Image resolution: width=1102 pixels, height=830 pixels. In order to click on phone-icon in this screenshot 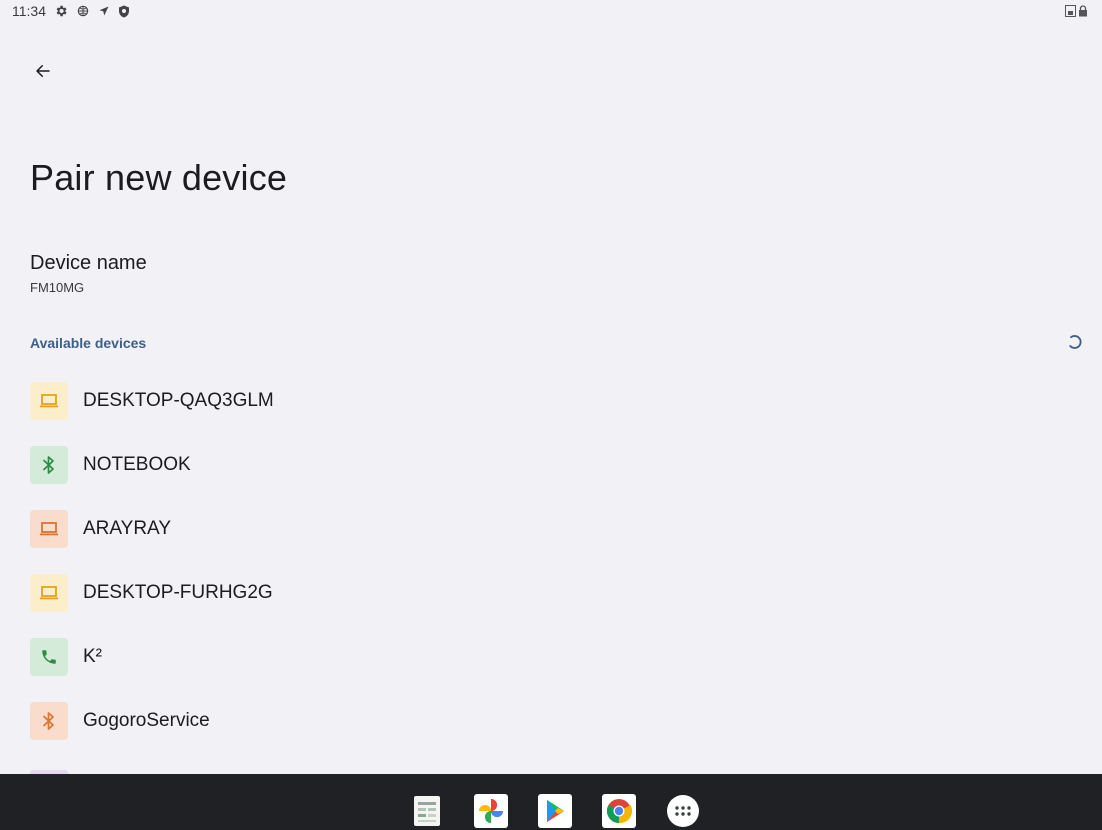, I will do `click(49, 657)`.